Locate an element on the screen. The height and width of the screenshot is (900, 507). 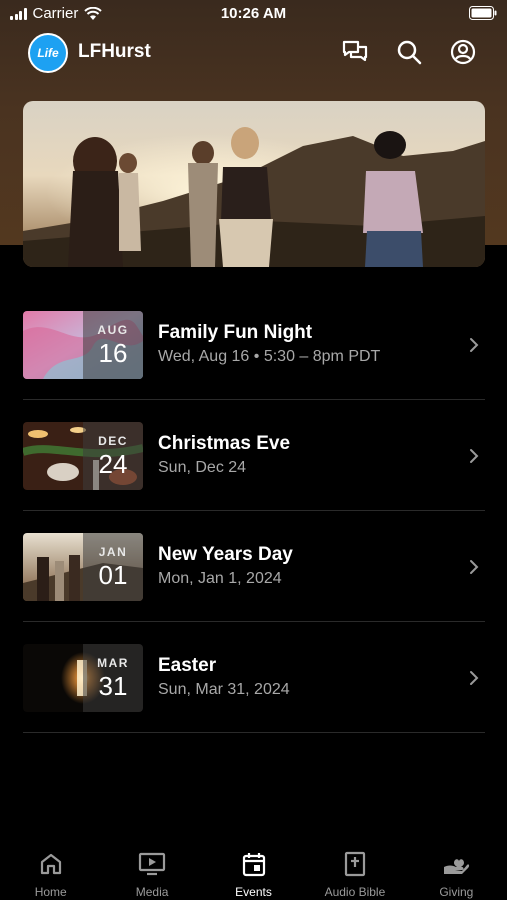
event-title: Family Fun Night is located at coordinates (235, 332).